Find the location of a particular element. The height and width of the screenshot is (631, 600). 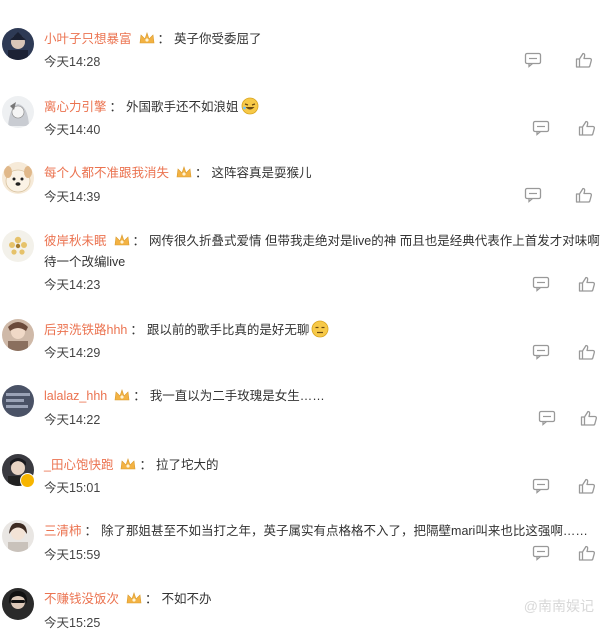

verified-badge-icon is located at coordinates (27, 480).